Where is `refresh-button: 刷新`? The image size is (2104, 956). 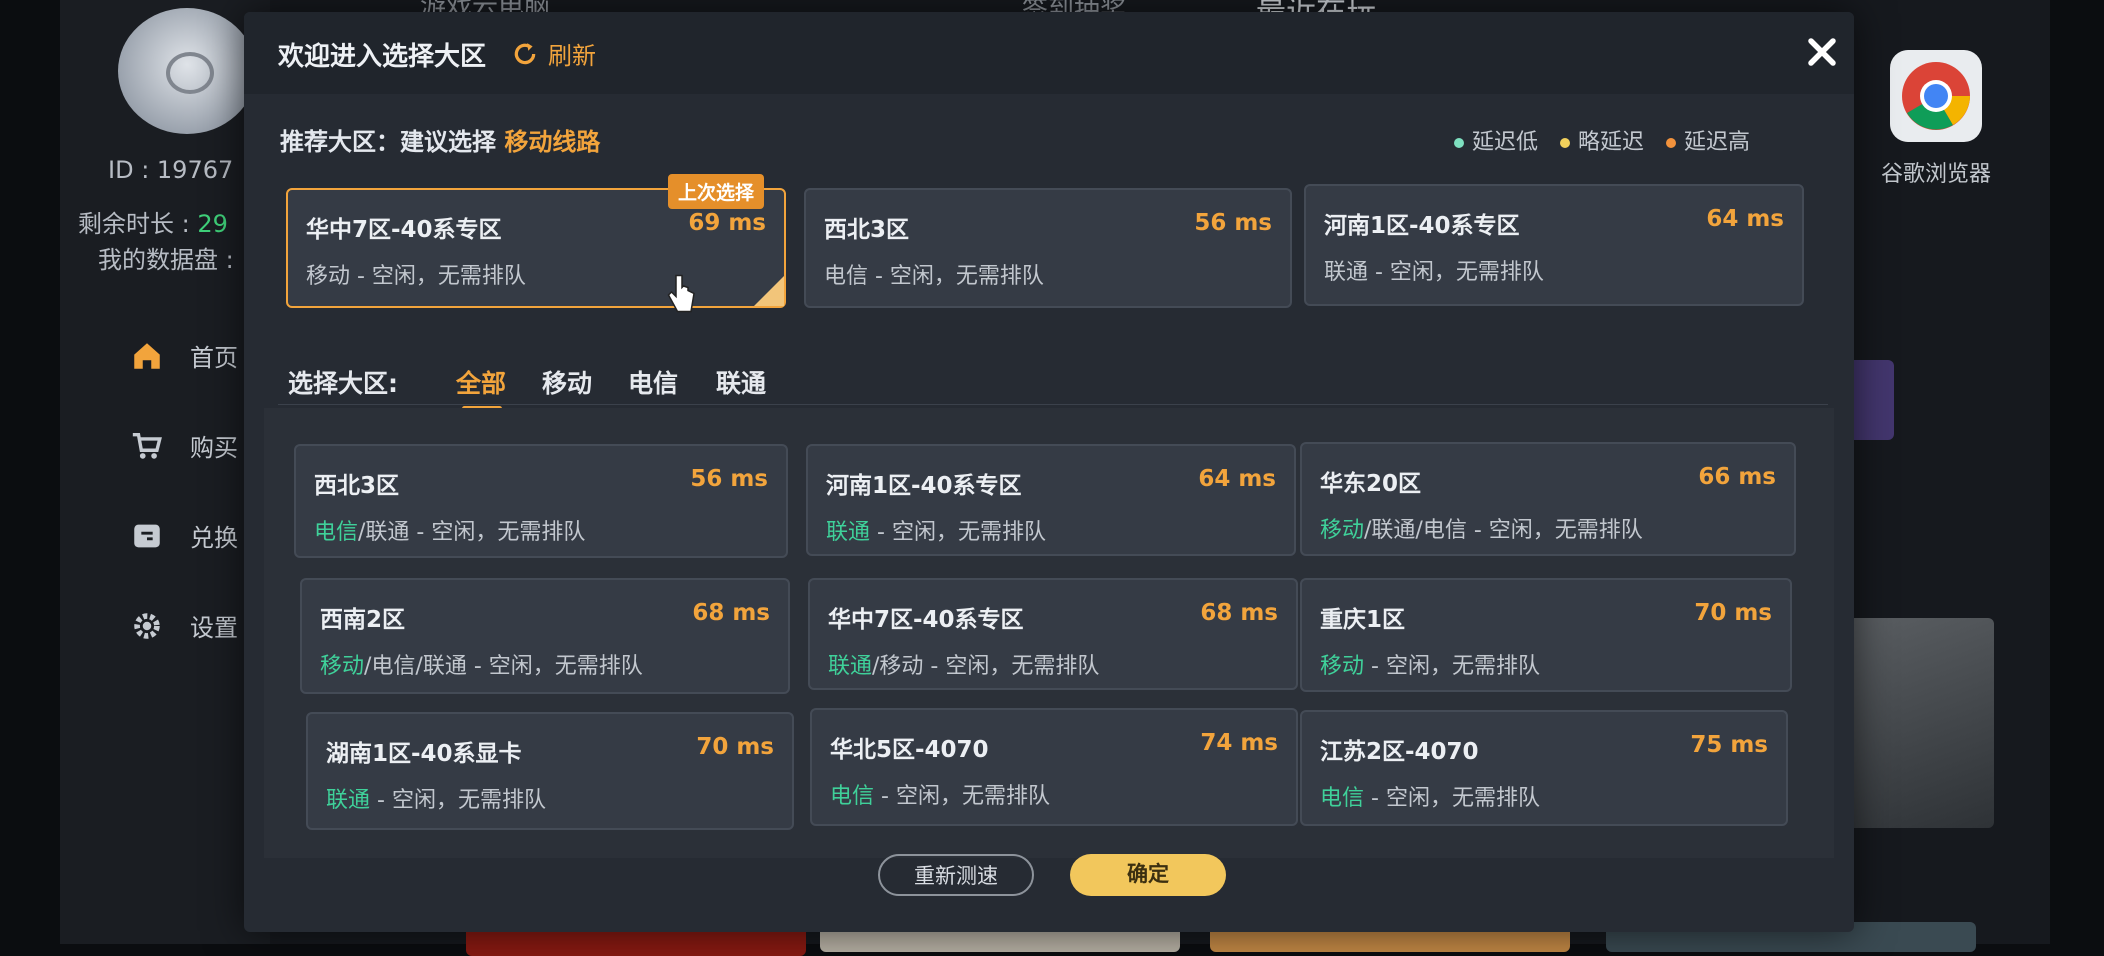
refresh-button: 刷新 is located at coordinates (554, 53).